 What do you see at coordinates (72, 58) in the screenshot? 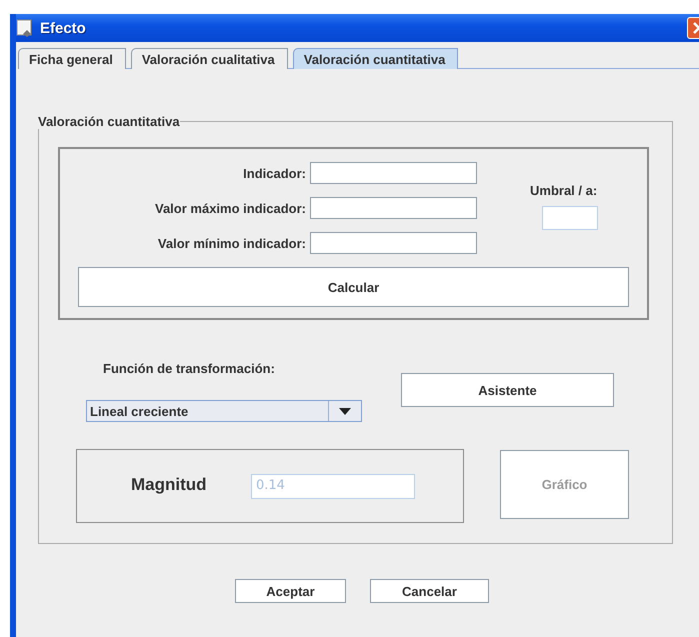
I see `tab: Ficha general` at bounding box center [72, 58].